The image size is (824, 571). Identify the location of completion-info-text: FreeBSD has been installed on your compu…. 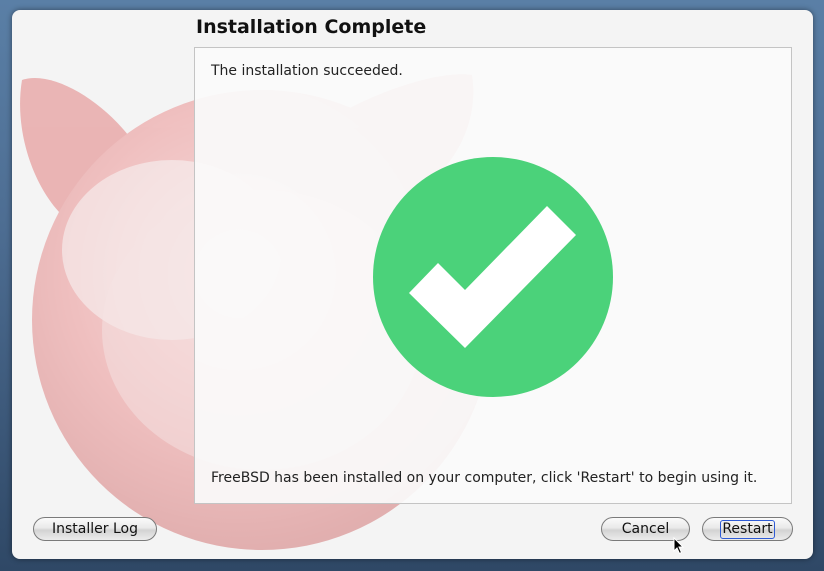
(484, 478).